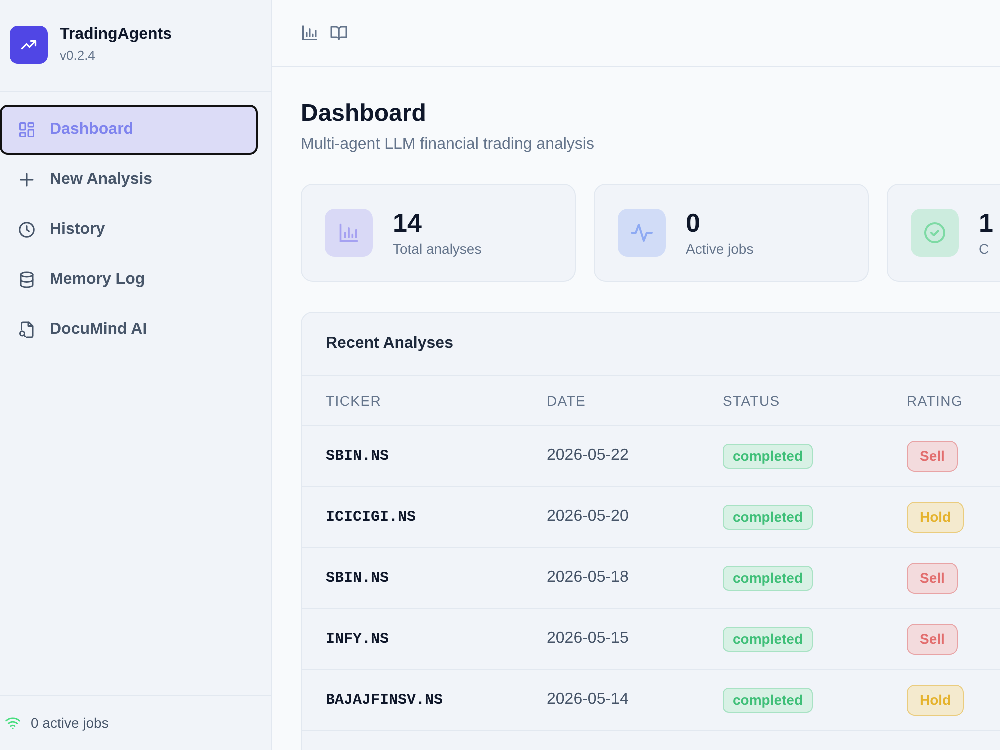 The width and height of the screenshot is (1000, 750). Describe the element at coordinates (751, 400) in the screenshot. I see `column-header: STATUS` at that location.